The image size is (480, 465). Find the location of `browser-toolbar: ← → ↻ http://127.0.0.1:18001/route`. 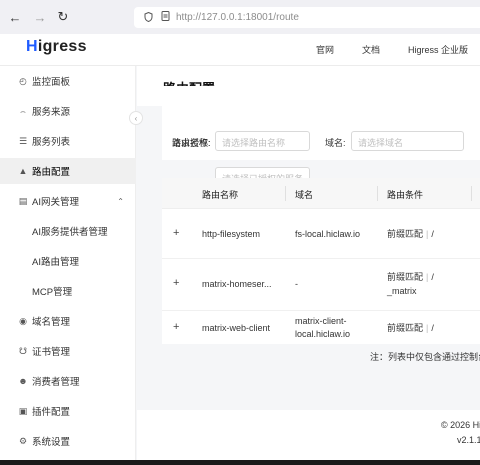

browser-toolbar: ← → ↻ http://127.0.0.1:18001/route is located at coordinates (240, 17).